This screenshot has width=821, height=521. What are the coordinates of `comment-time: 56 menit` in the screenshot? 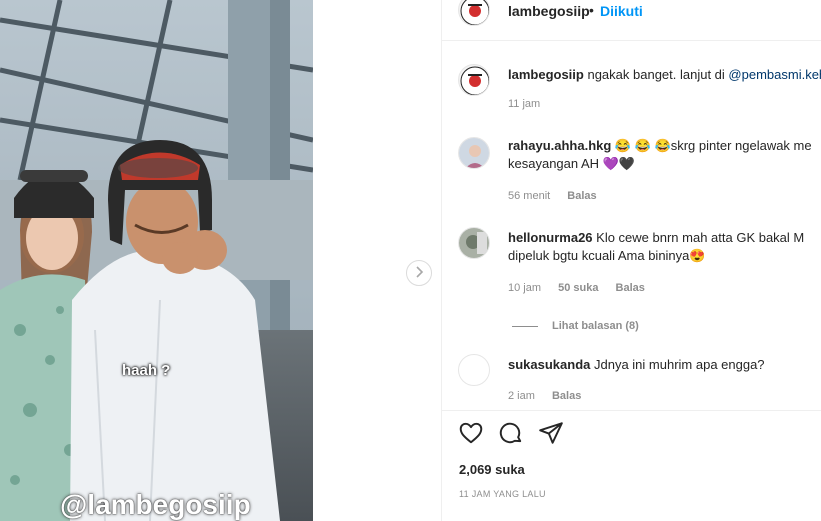 It's located at (529, 196).